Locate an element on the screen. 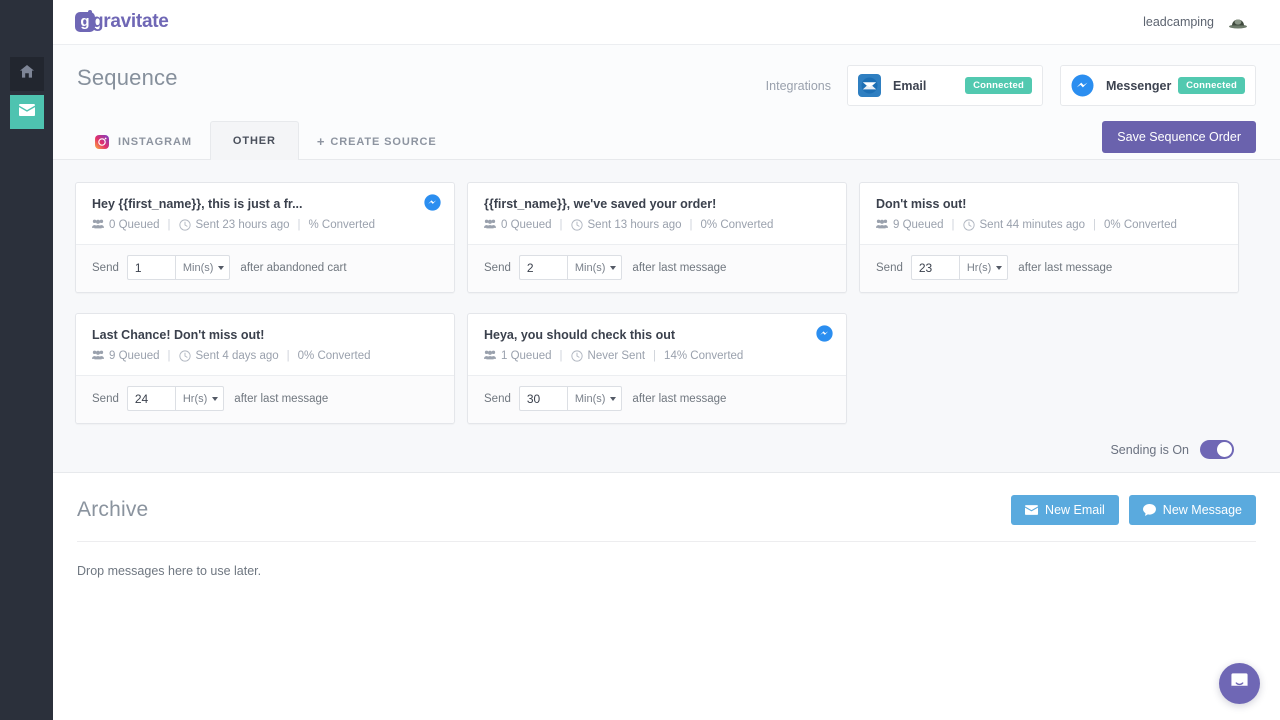 Image resolution: width=1280 pixels, height=720 pixels. delay-unit-label: Hr(s) is located at coordinates (979, 267).